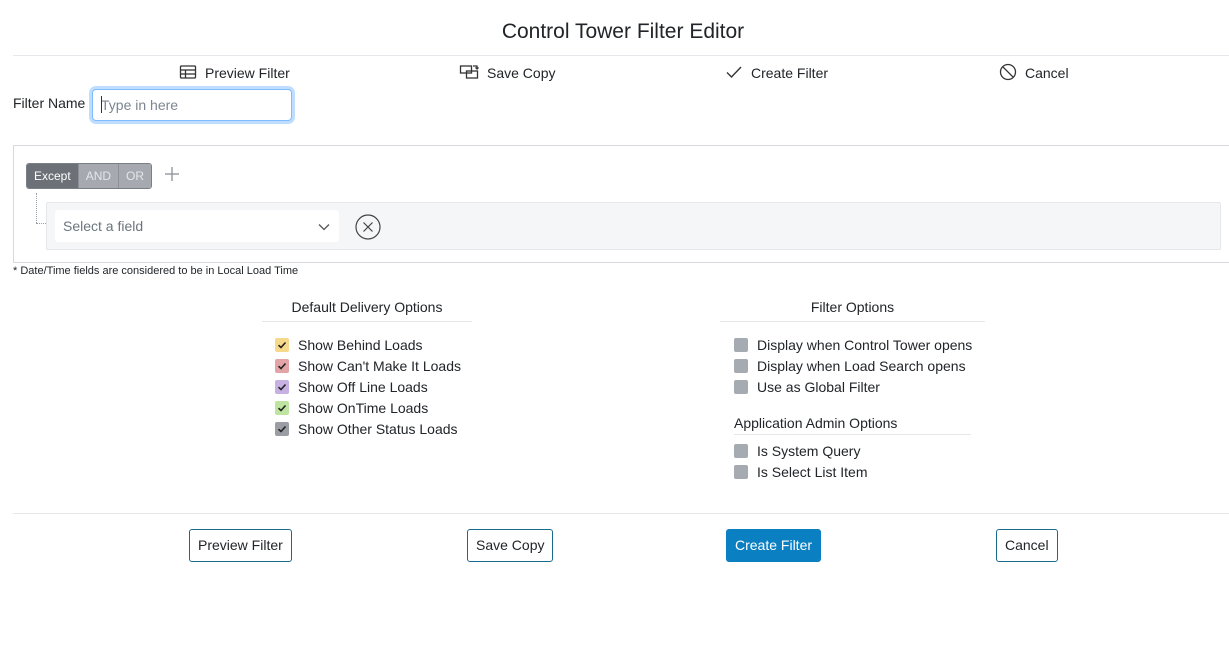 Image resolution: width=1229 pixels, height=647 pixels. Describe the element at coordinates (324, 227) in the screenshot. I see `chevron-down-icon` at that location.